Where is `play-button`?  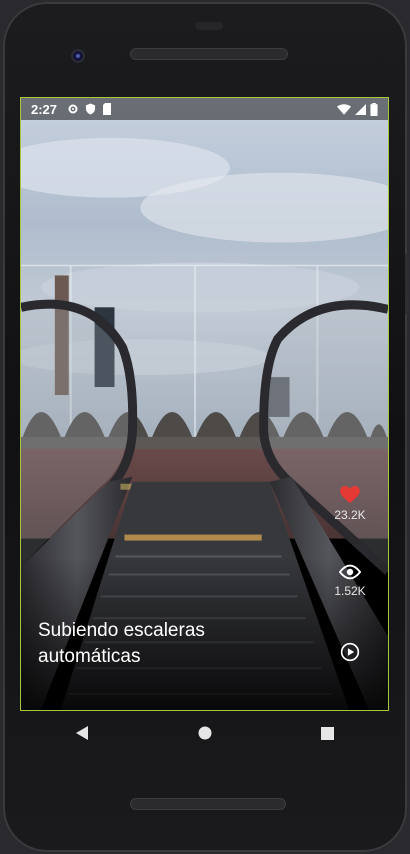 play-button is located at coordinates (350, 652).